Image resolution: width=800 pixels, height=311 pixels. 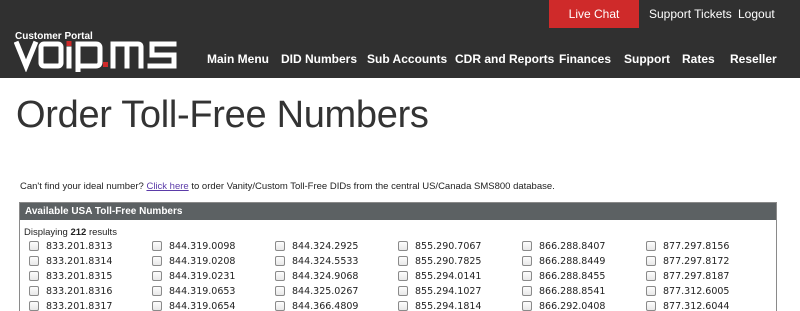 I want to click on number-option: 866.288.8455, so click(x=563, y=276).